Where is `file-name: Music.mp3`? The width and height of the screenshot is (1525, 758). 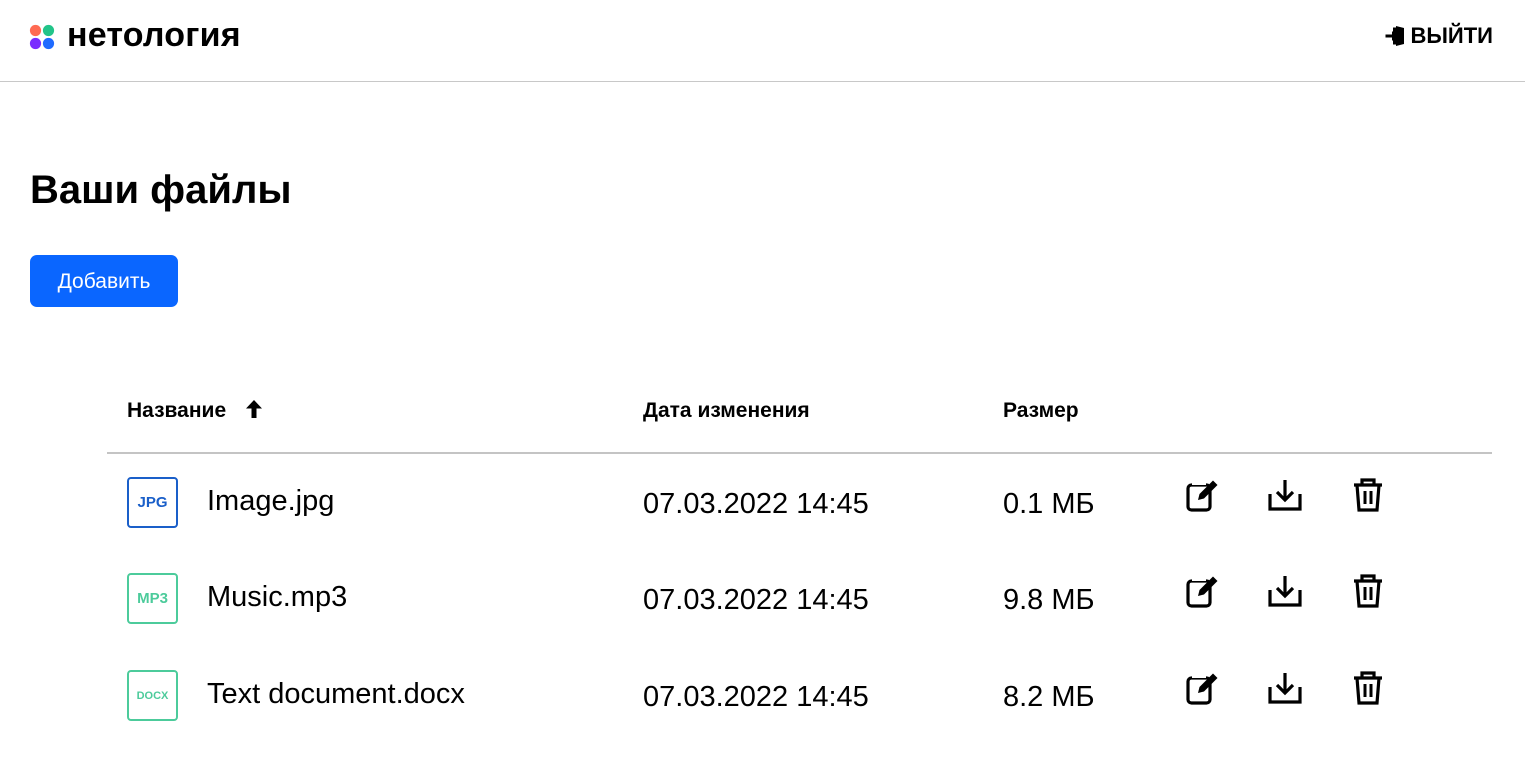 file-name: Music.mp3 is located at coordinates (277, 597).